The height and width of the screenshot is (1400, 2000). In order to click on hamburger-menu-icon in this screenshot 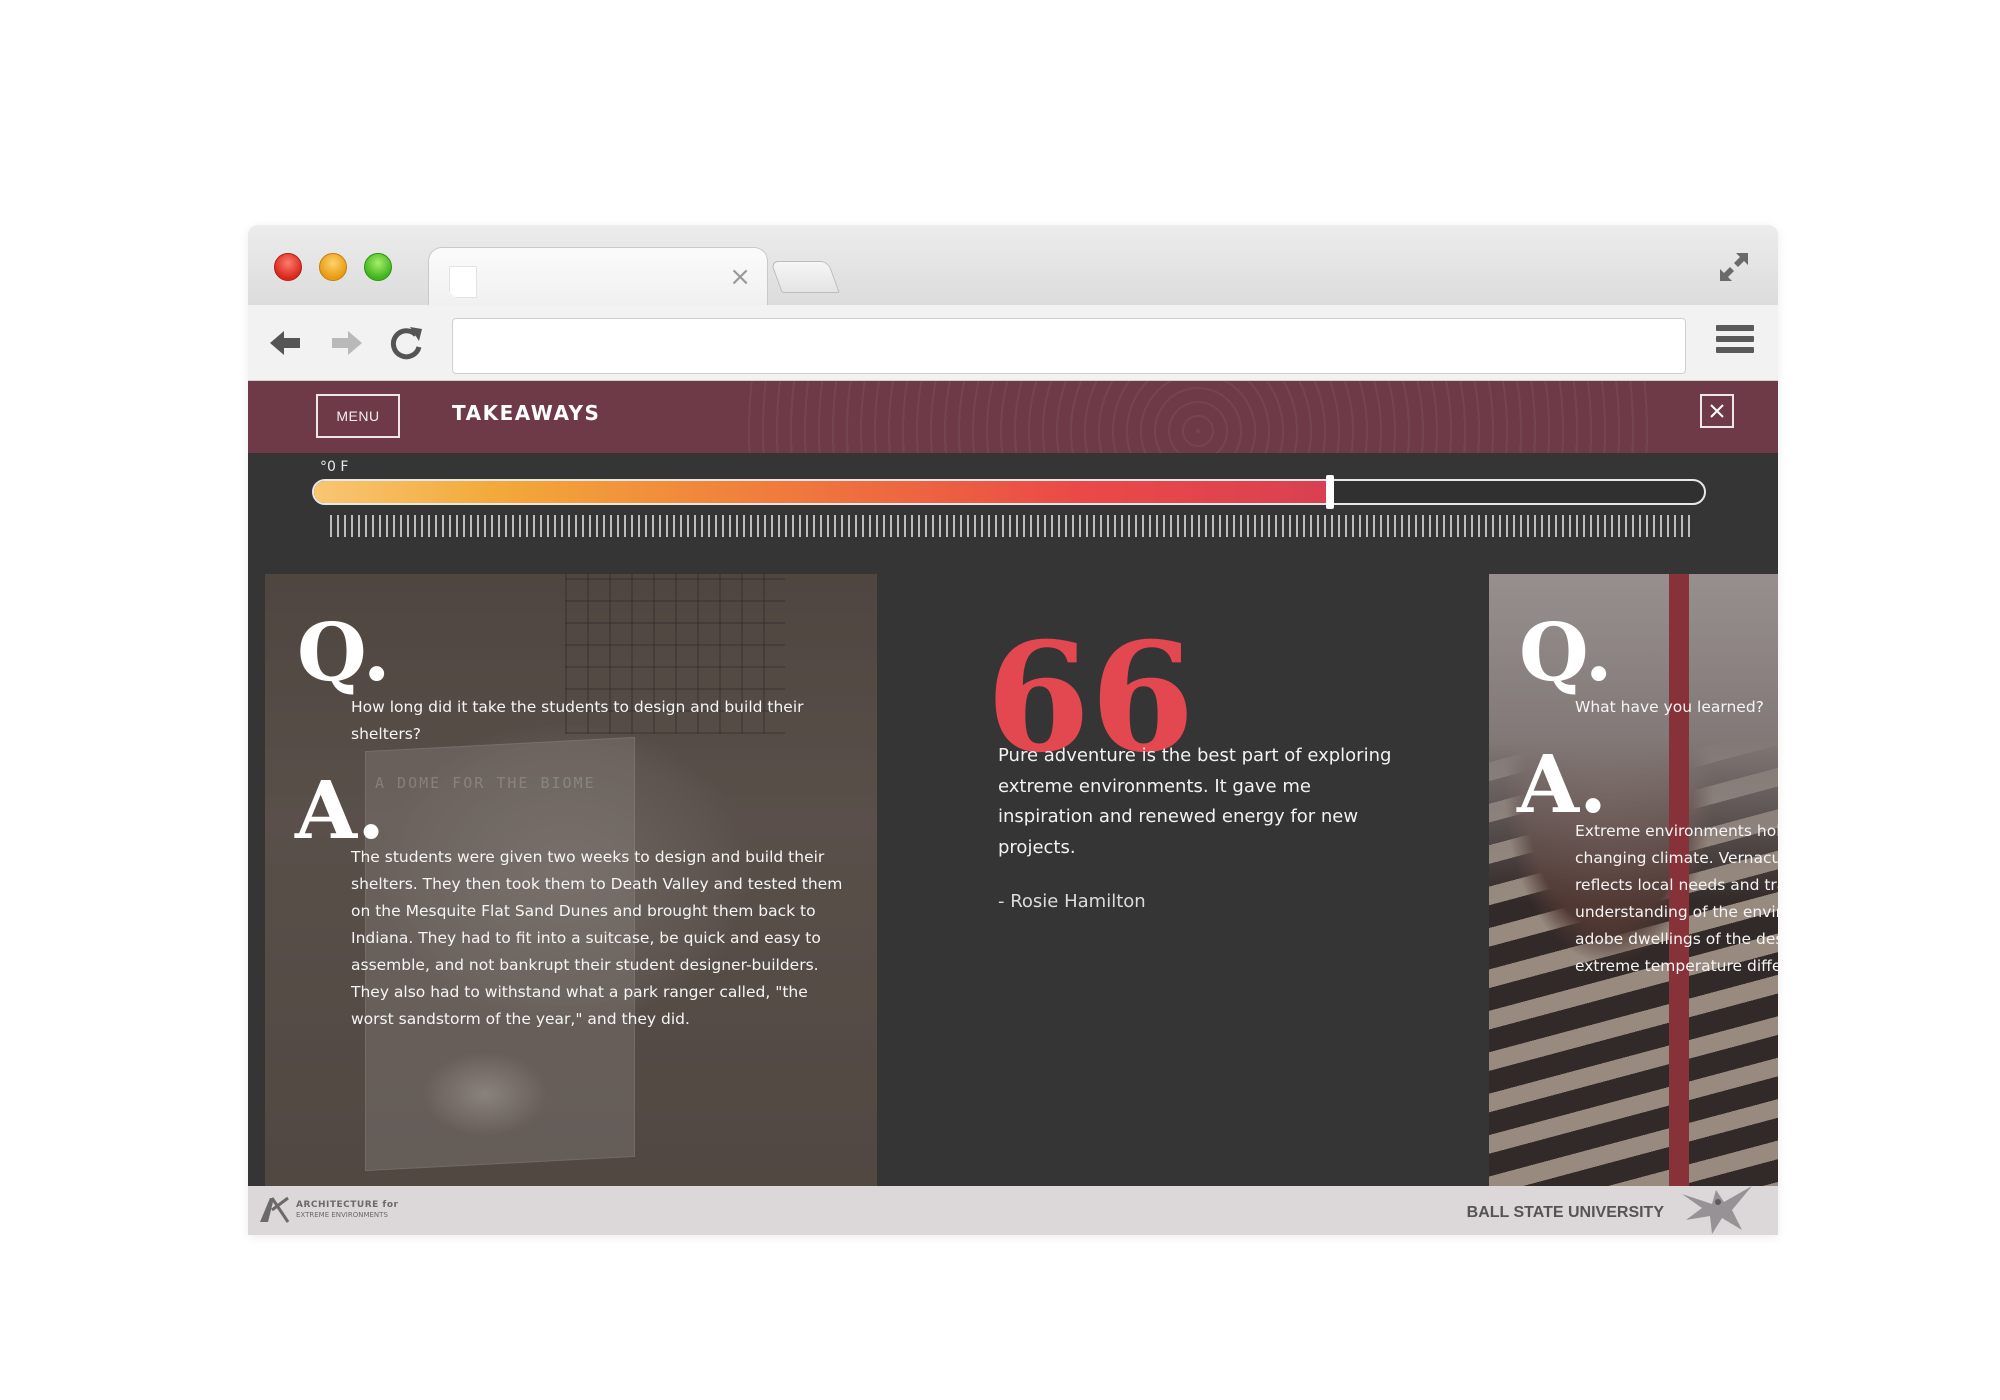, I will do `click(1735, 343)`.